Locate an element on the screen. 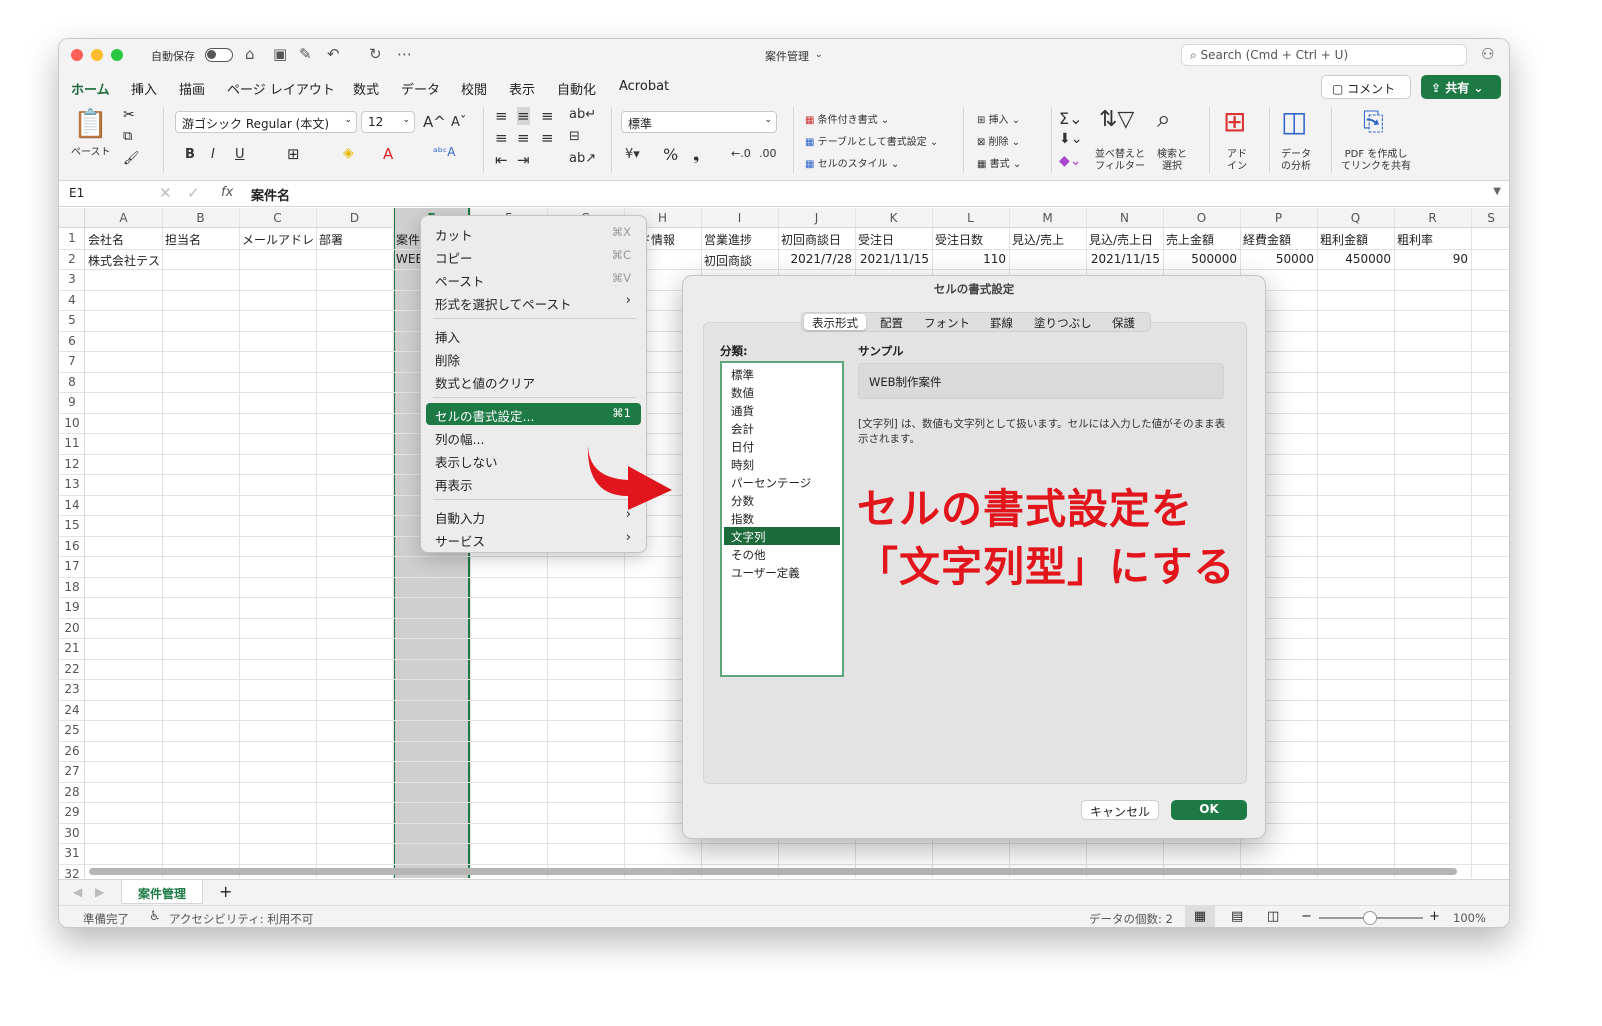 Image resolution: width=1602 pixels, height=1026 pixels. paste-icon: 📋 is located at coordinates (90, 123).